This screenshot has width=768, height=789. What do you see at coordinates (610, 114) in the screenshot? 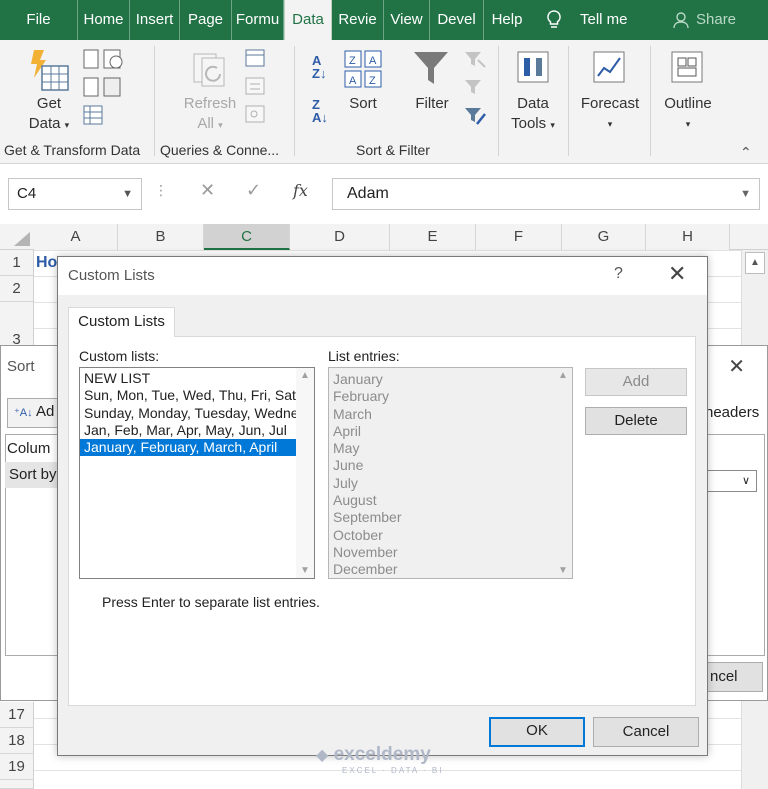
I see `forecast-button: Forecast ▾` at bounding box center [610, 114].